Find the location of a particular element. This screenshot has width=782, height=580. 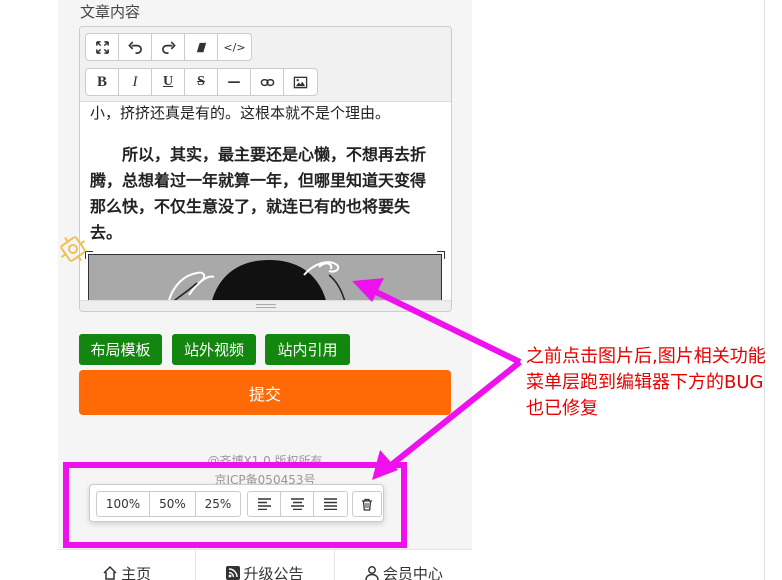

link-icon is located at coordinates (267, 82).